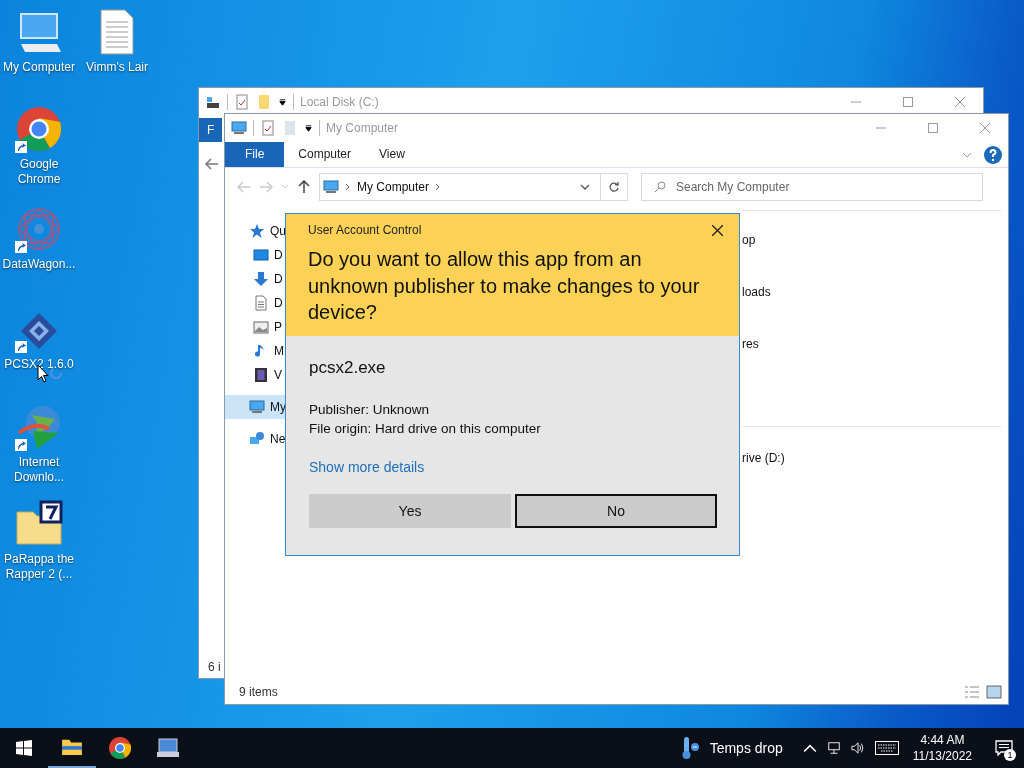 The height and width of the screenshot is (768, 1024). Describe the element at coordinates (258, 692) in the screenshot. I see `status-text: 9 items` at that location.